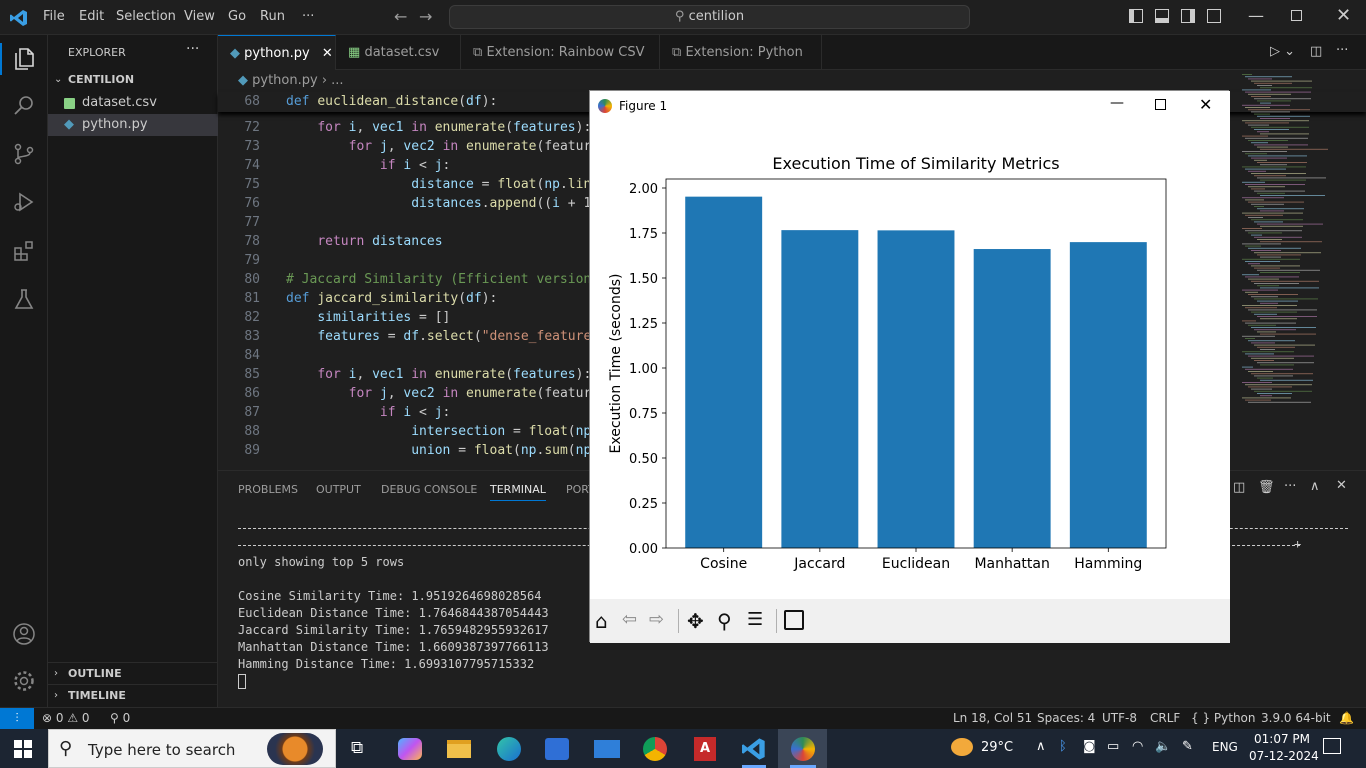  Describe the element at coordinates (308, 16) in the screenshot. I see `menu-more: ···` at that location.